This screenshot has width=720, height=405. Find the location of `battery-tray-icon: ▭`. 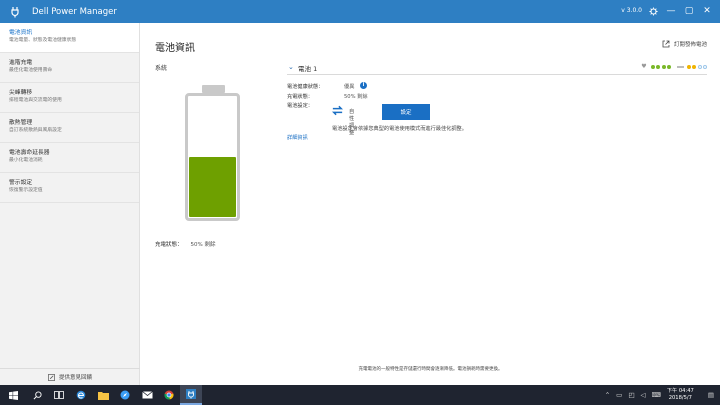

battery-tray-icon: ▭ is located at coordinates (619, 395).